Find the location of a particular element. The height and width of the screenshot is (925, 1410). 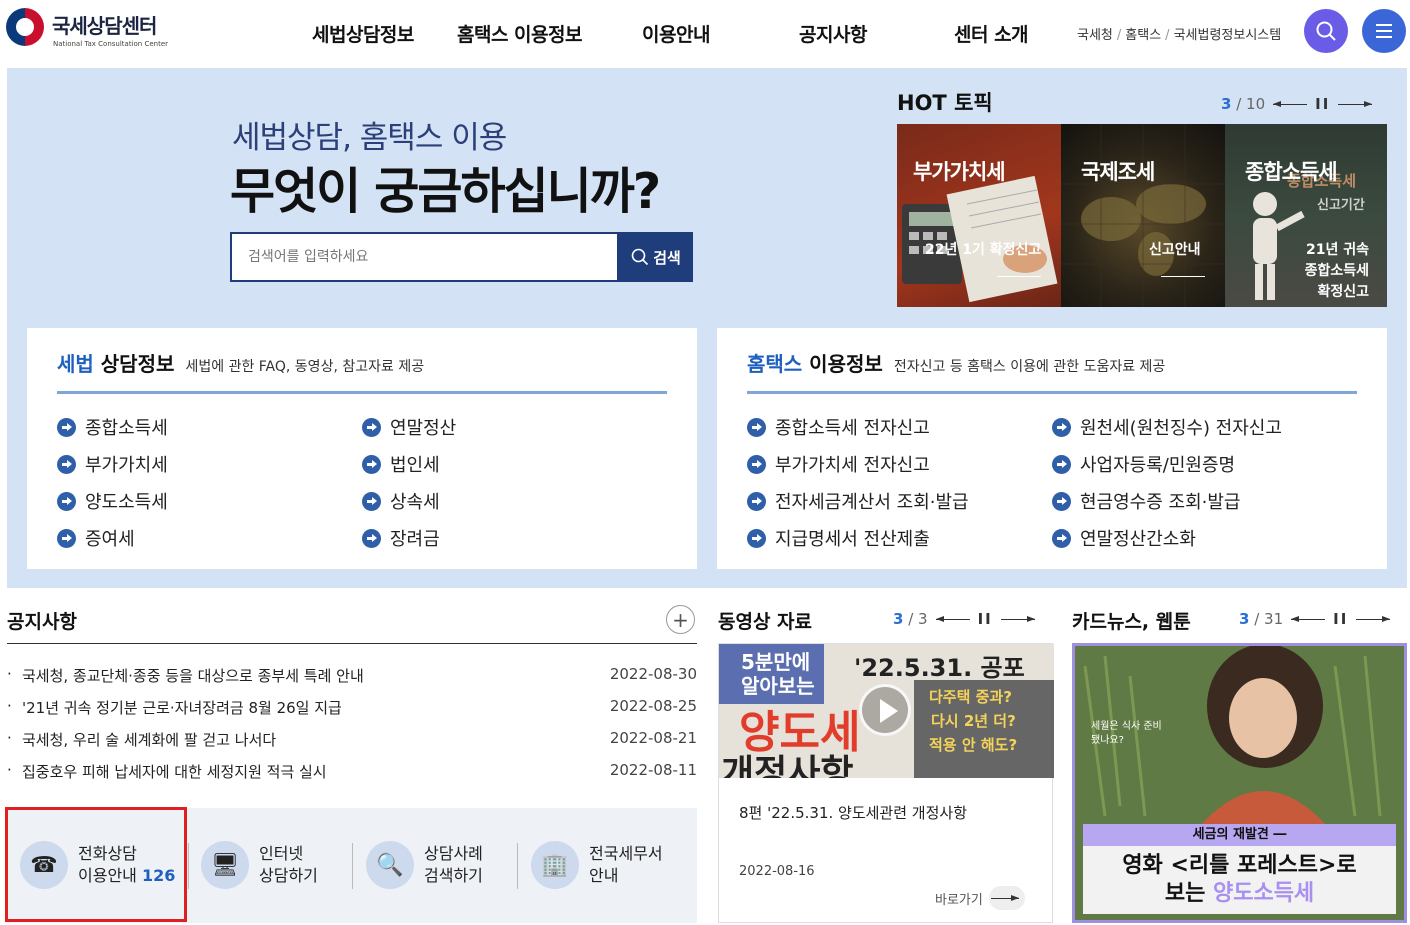

notice-row: · 국세청, 우리 술 세계화에 팔 걷고 나서다 2022-08-21 is located at coordinates (352, 740).